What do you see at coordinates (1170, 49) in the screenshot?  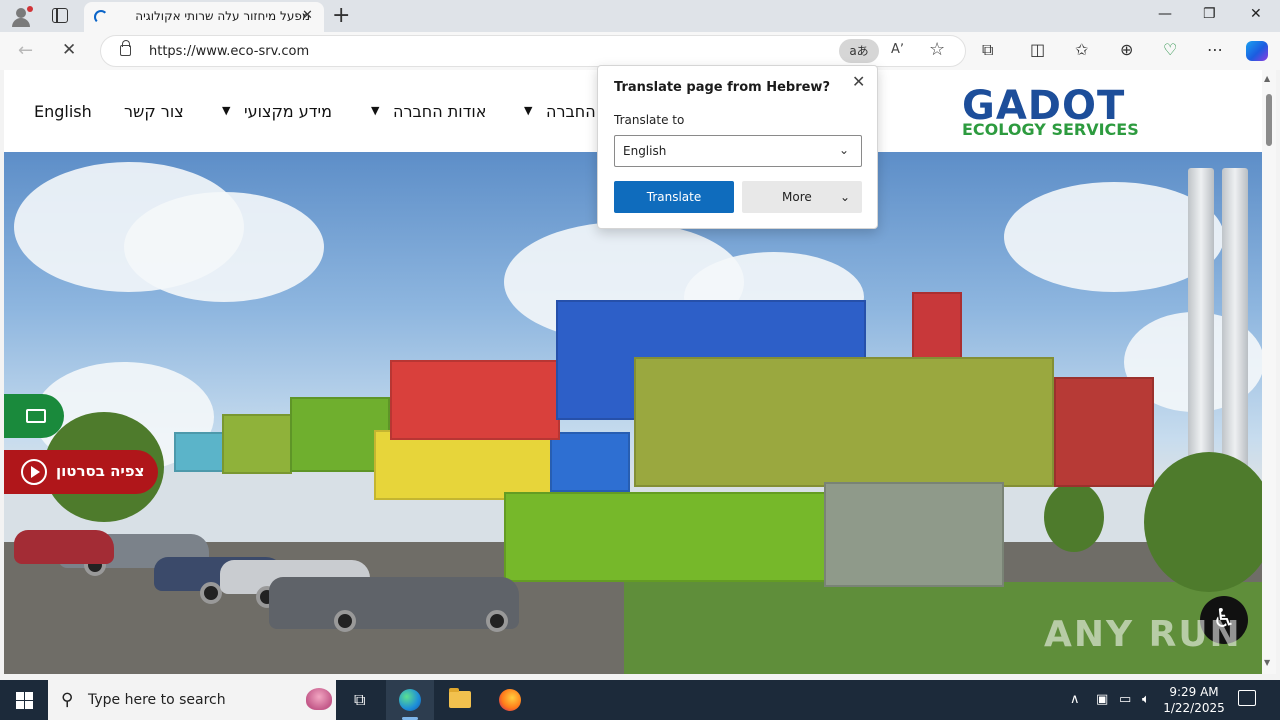 I see `performance-icon: ♡` at bounding box center [1170, 49].